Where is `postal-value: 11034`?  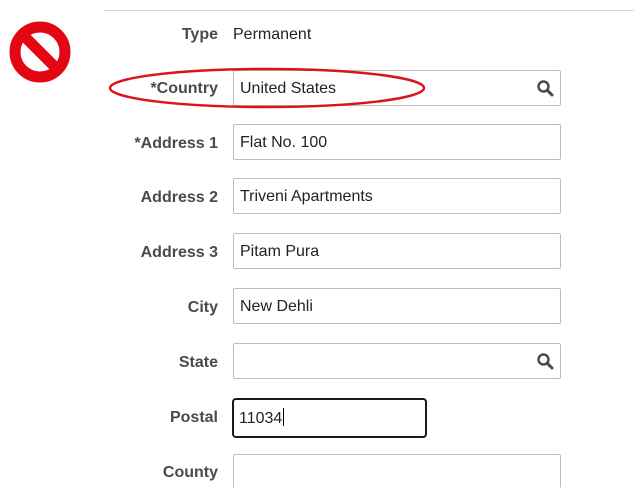 postal-value: 11034 is located at coordinates (261, 418).